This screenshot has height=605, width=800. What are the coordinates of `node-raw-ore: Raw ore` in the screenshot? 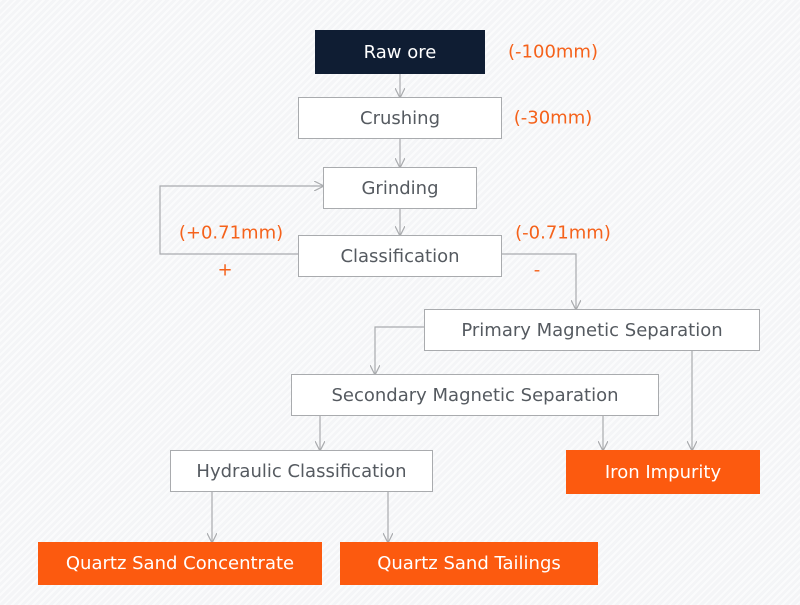 It's located at (400, 52).